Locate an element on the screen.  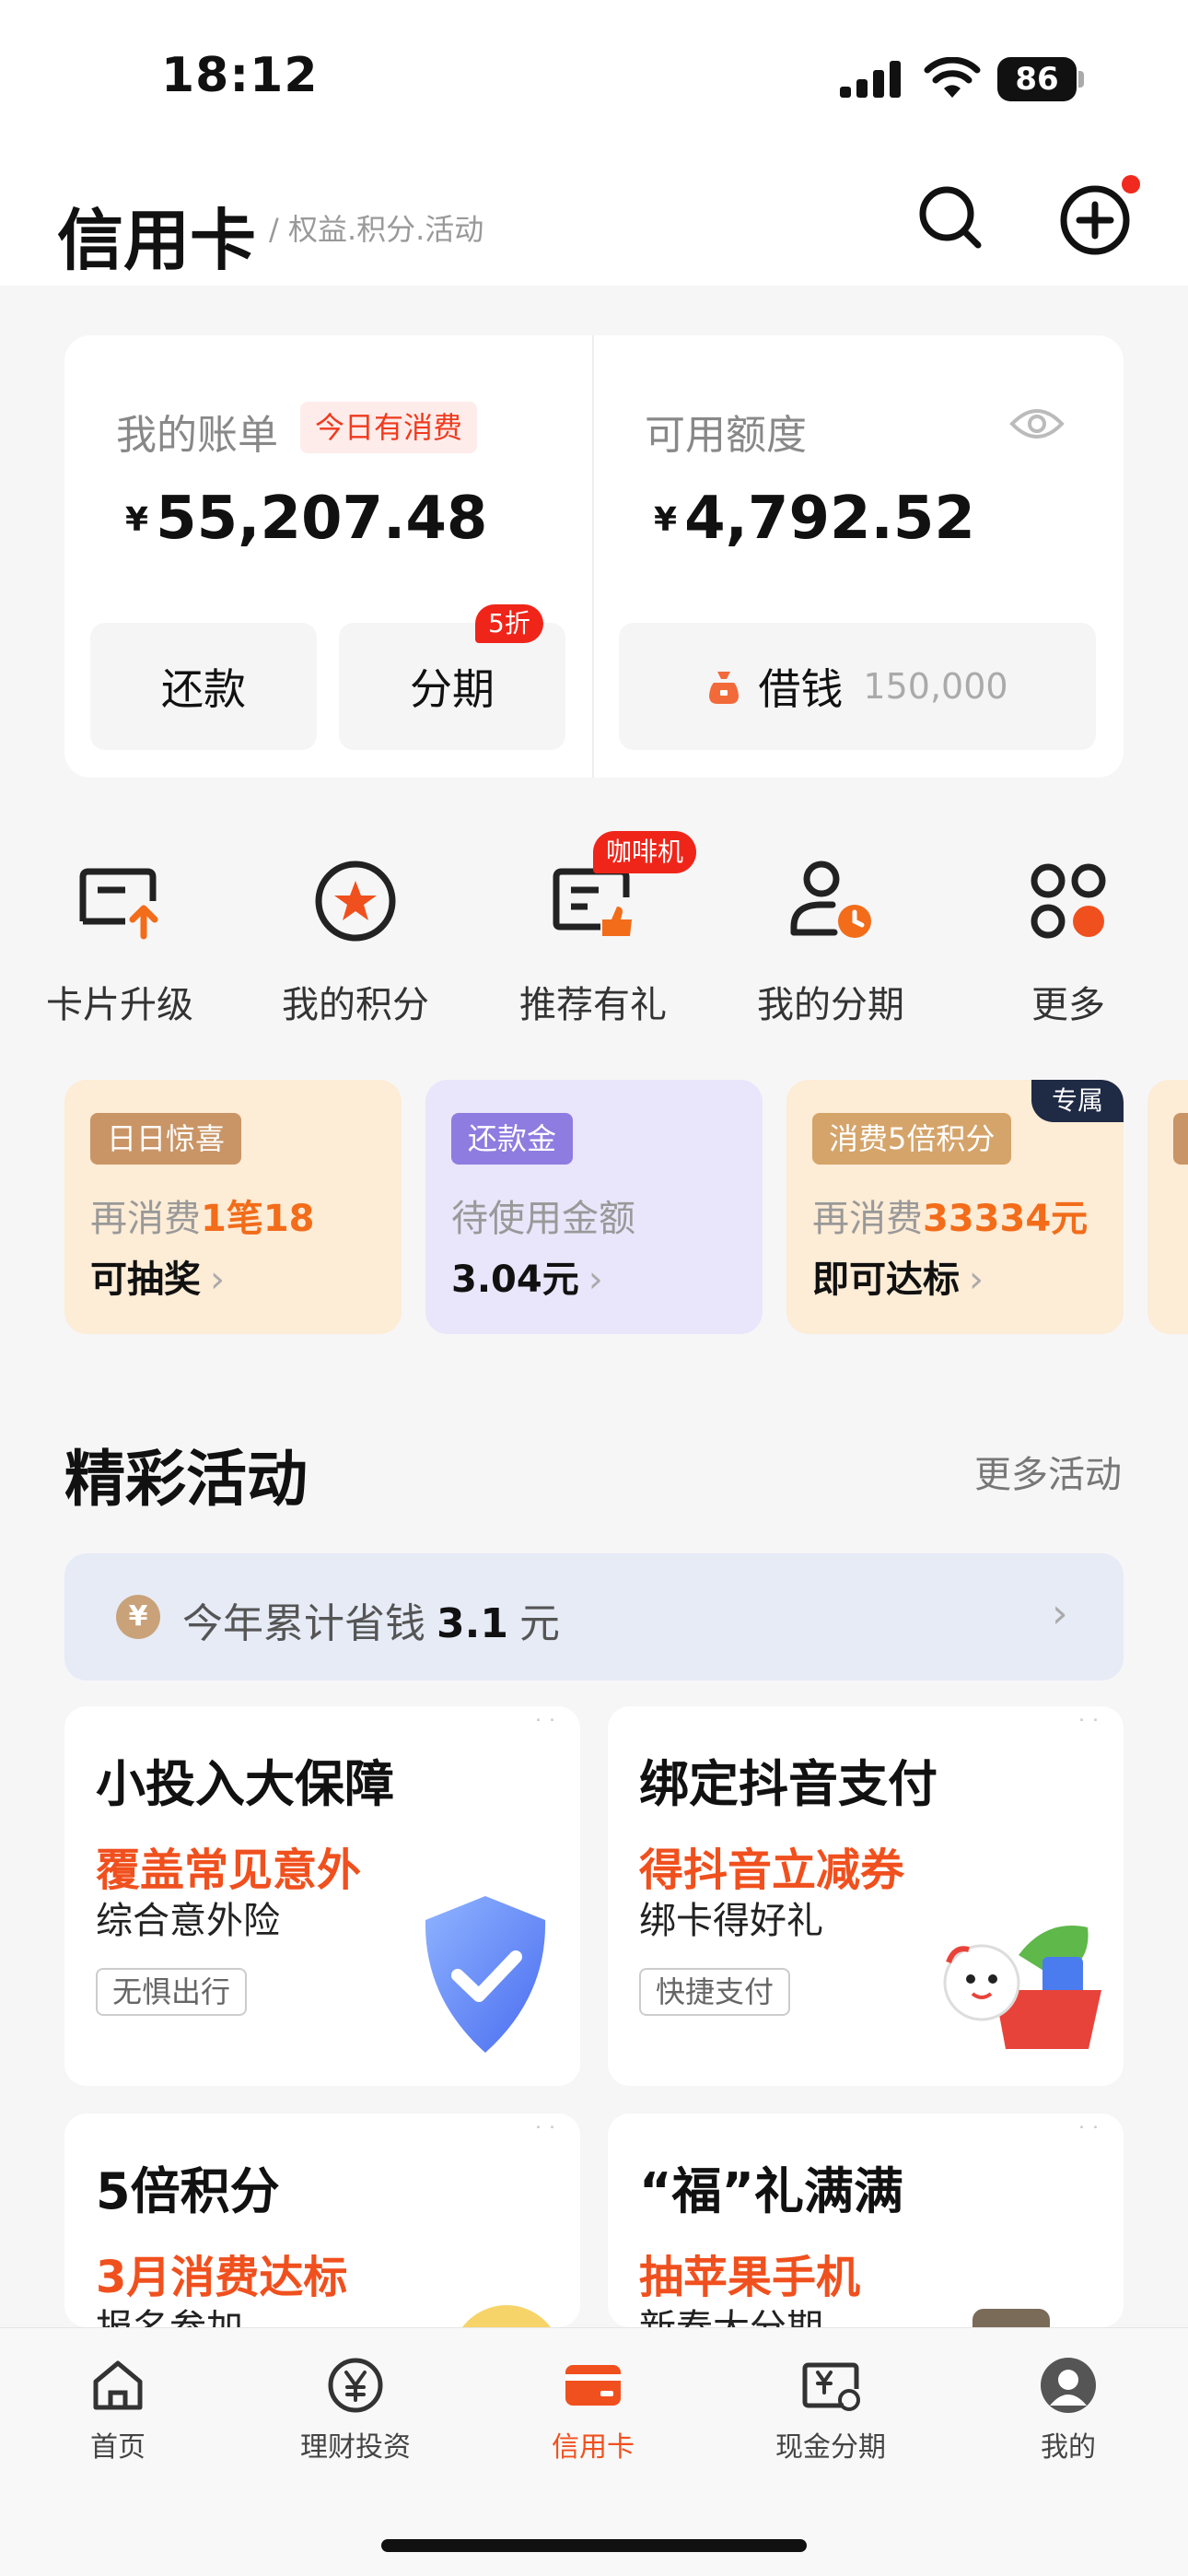
tab-label: 现金分期 is located at coordinates (830, 2447).